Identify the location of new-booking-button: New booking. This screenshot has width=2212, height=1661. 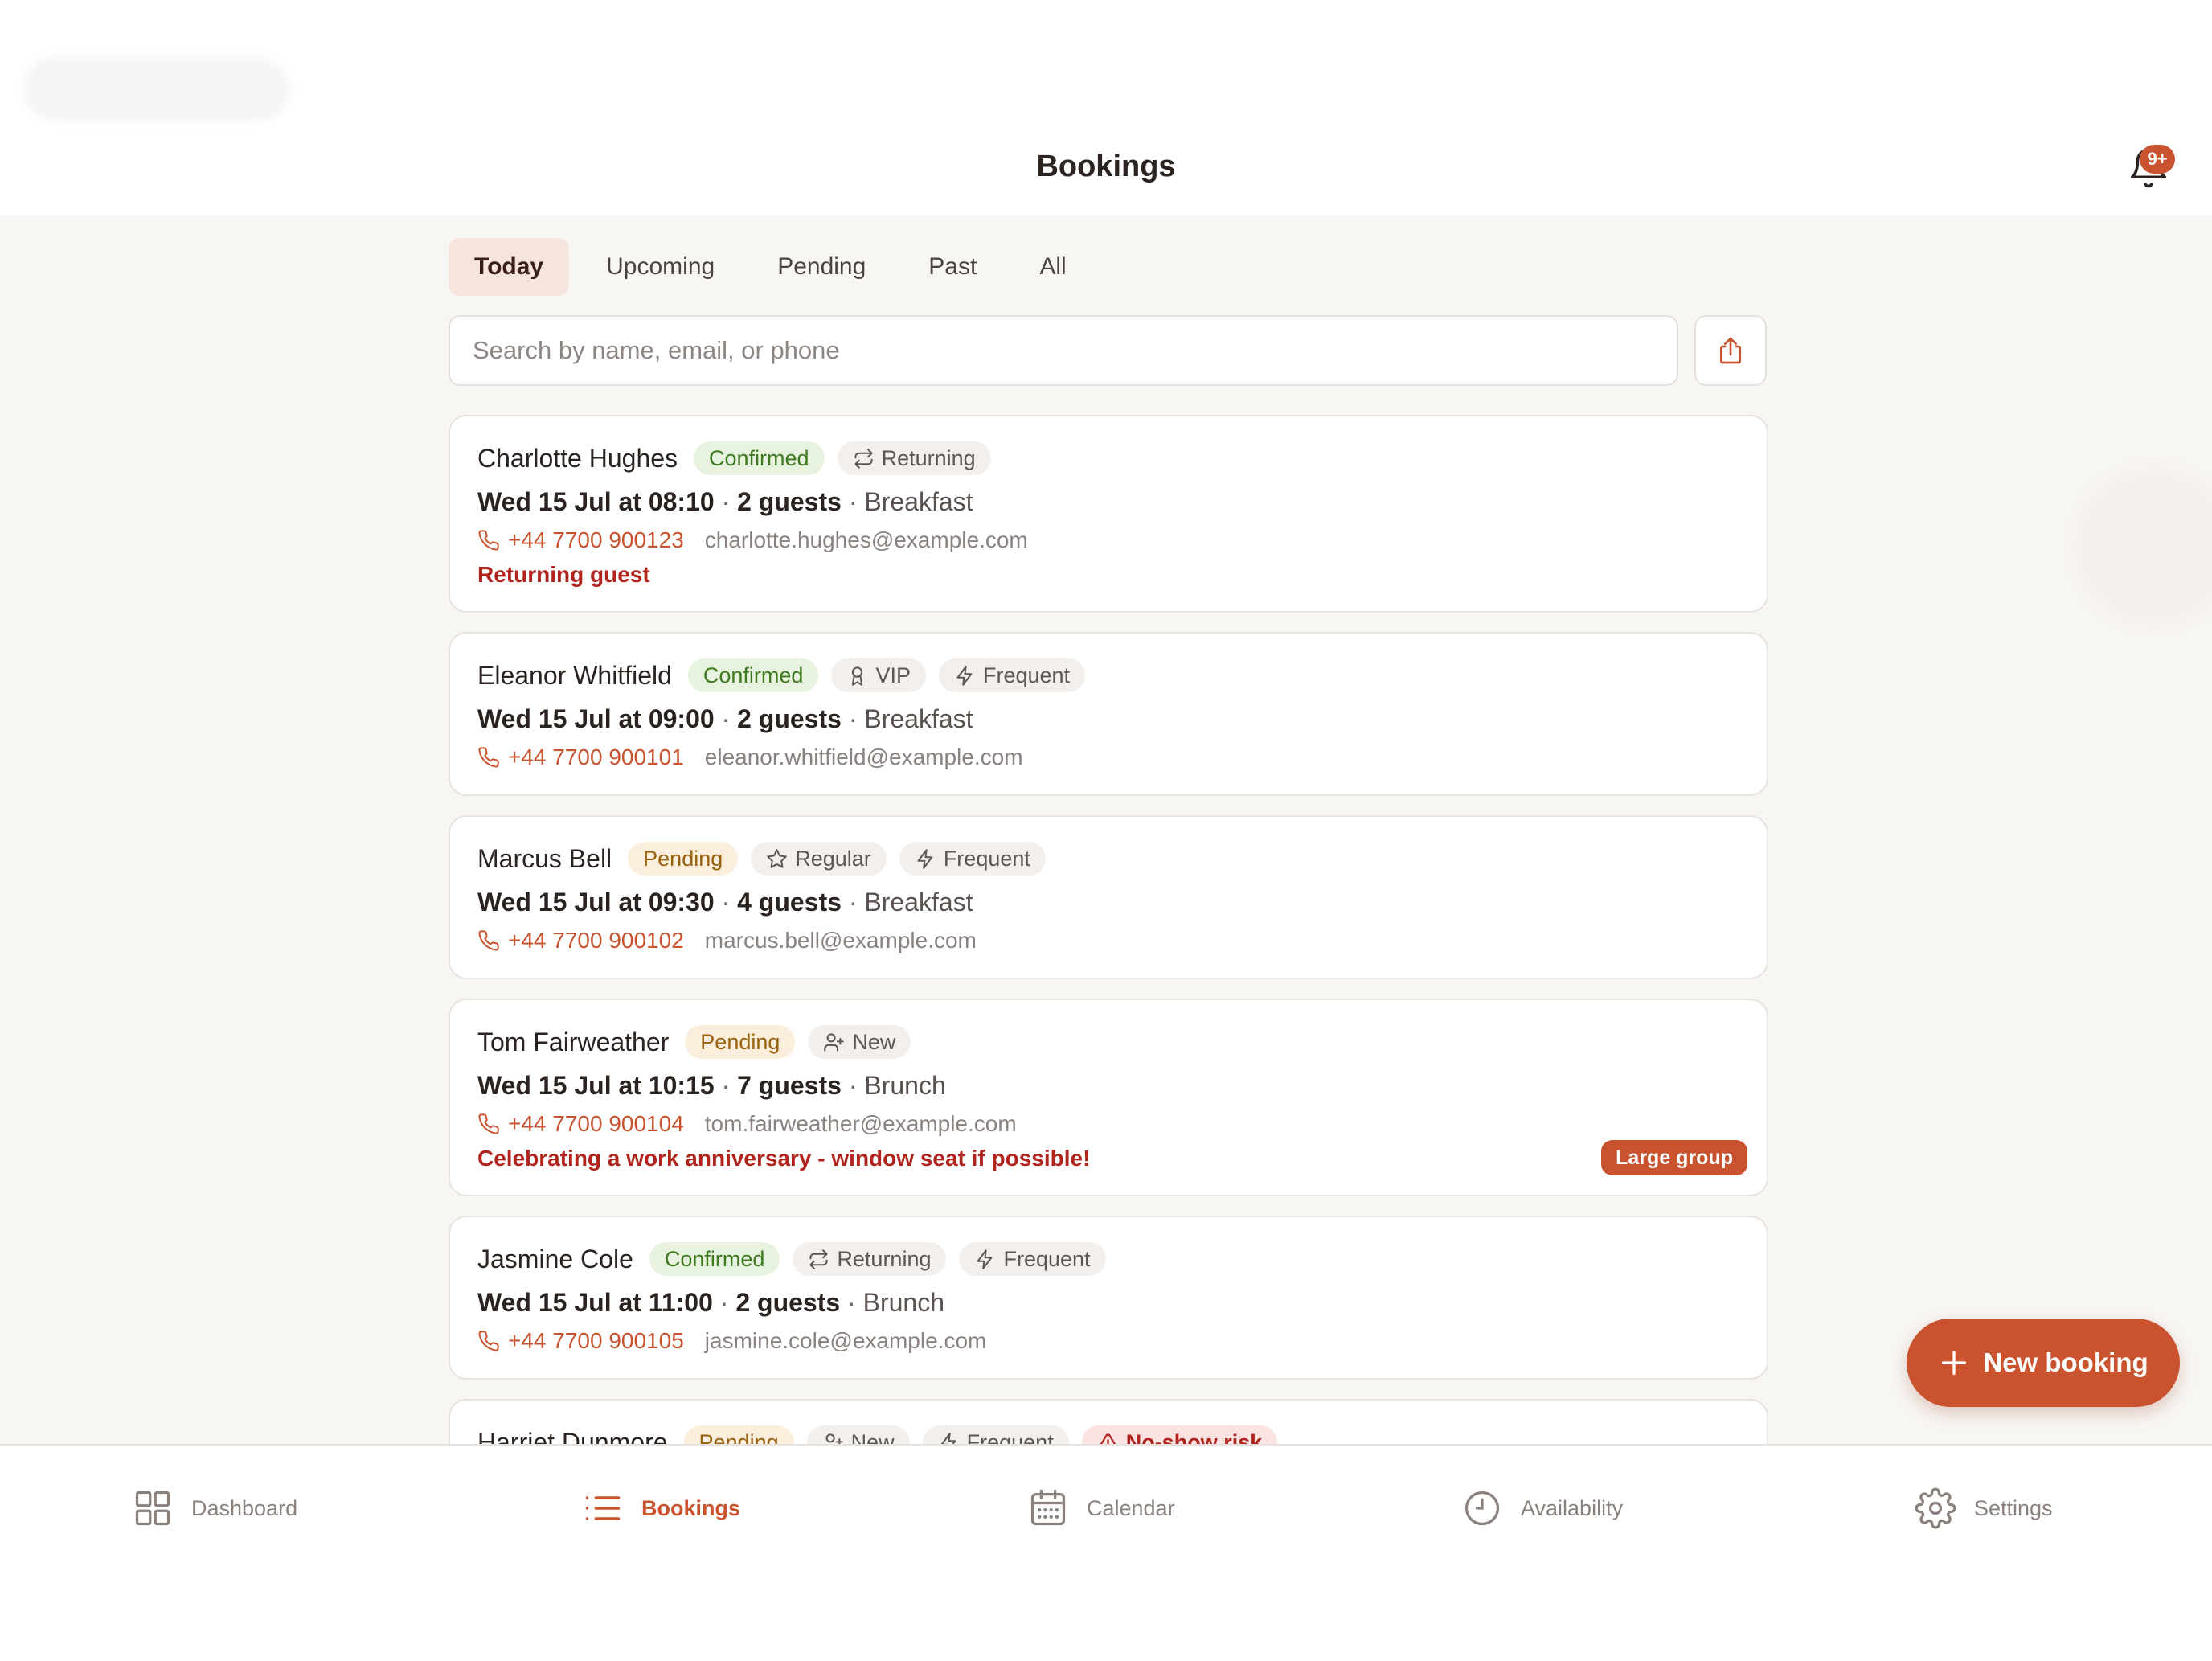
(2044, 1363).